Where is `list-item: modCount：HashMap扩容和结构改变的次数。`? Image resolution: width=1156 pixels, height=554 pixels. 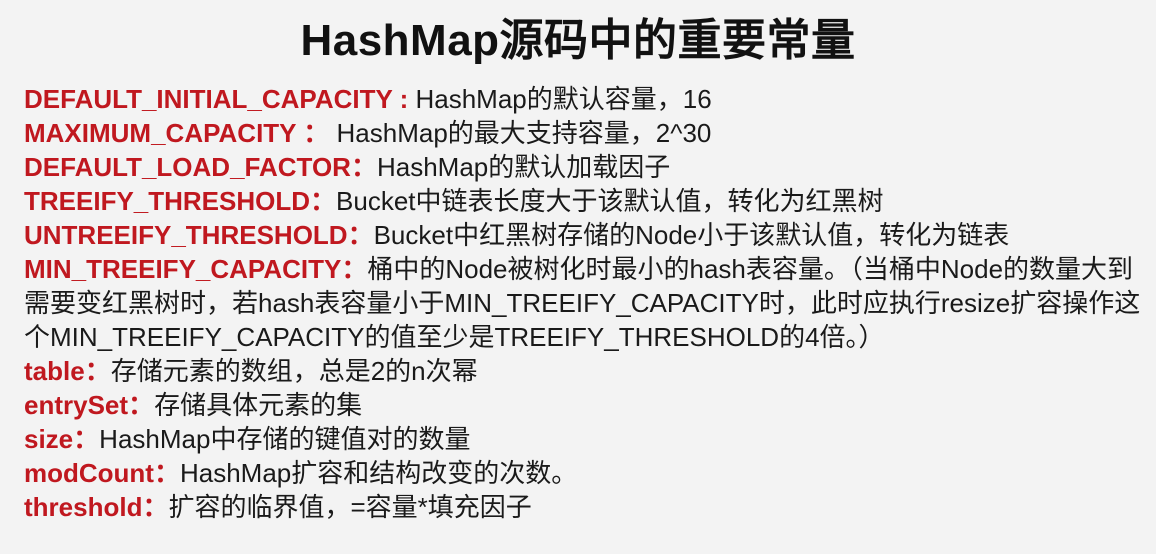 list-item: modCount：HashMap扩容和结构改变的次数。 is located at coordinates (584, 473).